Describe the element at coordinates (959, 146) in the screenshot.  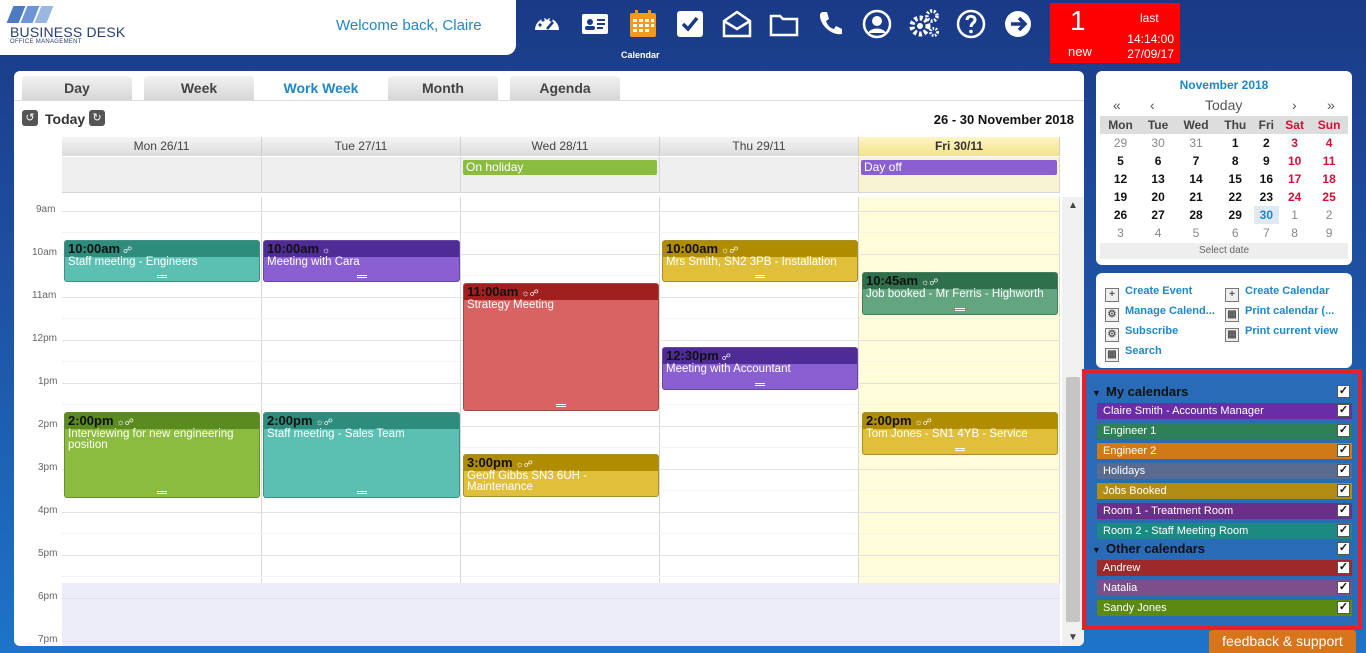
I see `day-header-fri: Fri 30/11` at that location.